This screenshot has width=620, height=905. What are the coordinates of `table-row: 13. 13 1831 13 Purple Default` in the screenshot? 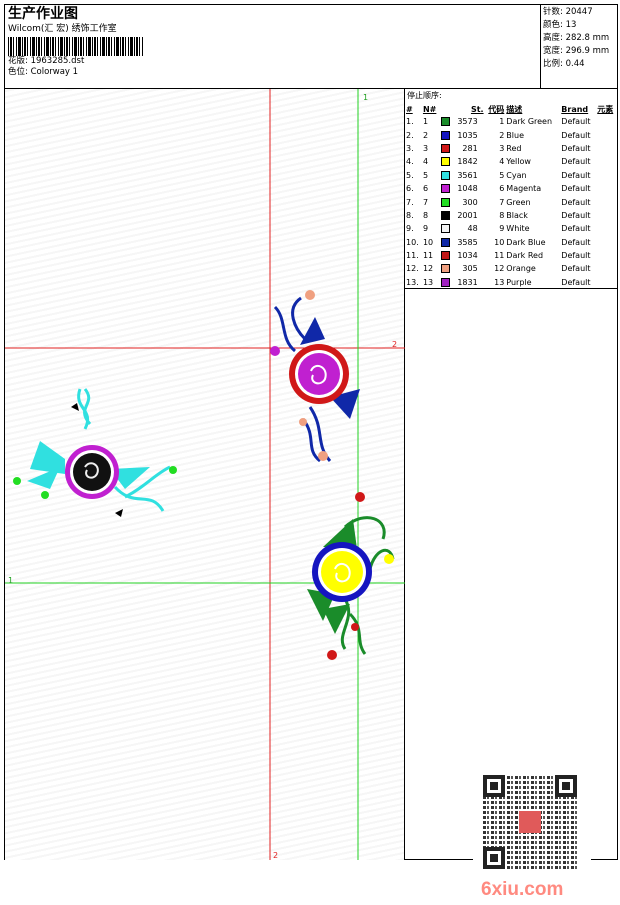 It's located at (511, 282).